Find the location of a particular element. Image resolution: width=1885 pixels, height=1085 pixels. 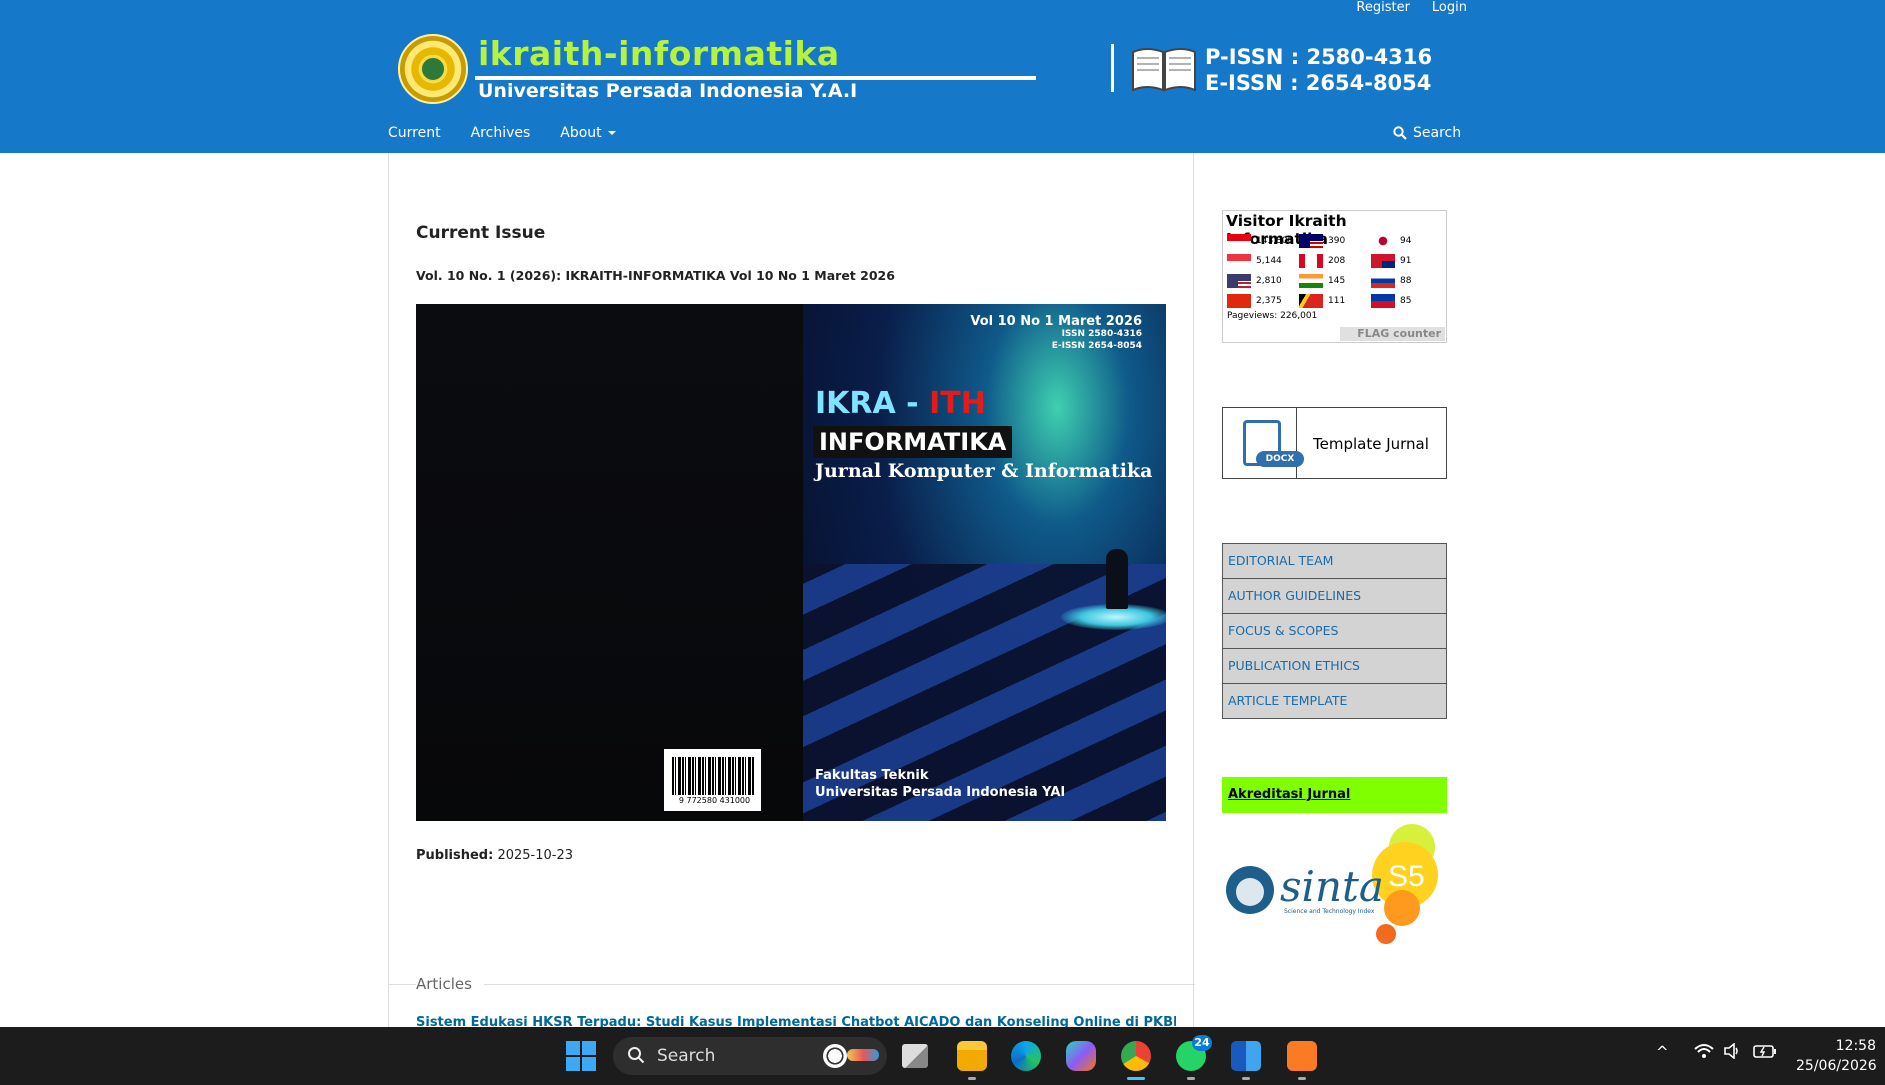

page-title: Current Issue is located at coordinates (481, 233).